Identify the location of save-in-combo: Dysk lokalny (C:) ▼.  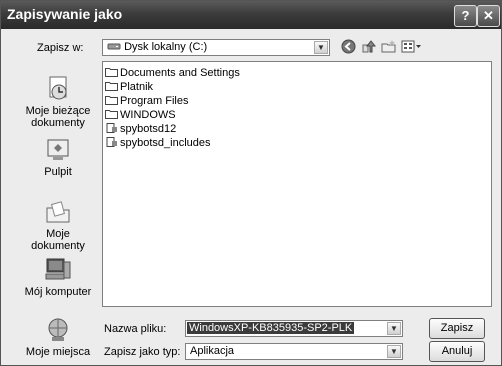
(216, 47).